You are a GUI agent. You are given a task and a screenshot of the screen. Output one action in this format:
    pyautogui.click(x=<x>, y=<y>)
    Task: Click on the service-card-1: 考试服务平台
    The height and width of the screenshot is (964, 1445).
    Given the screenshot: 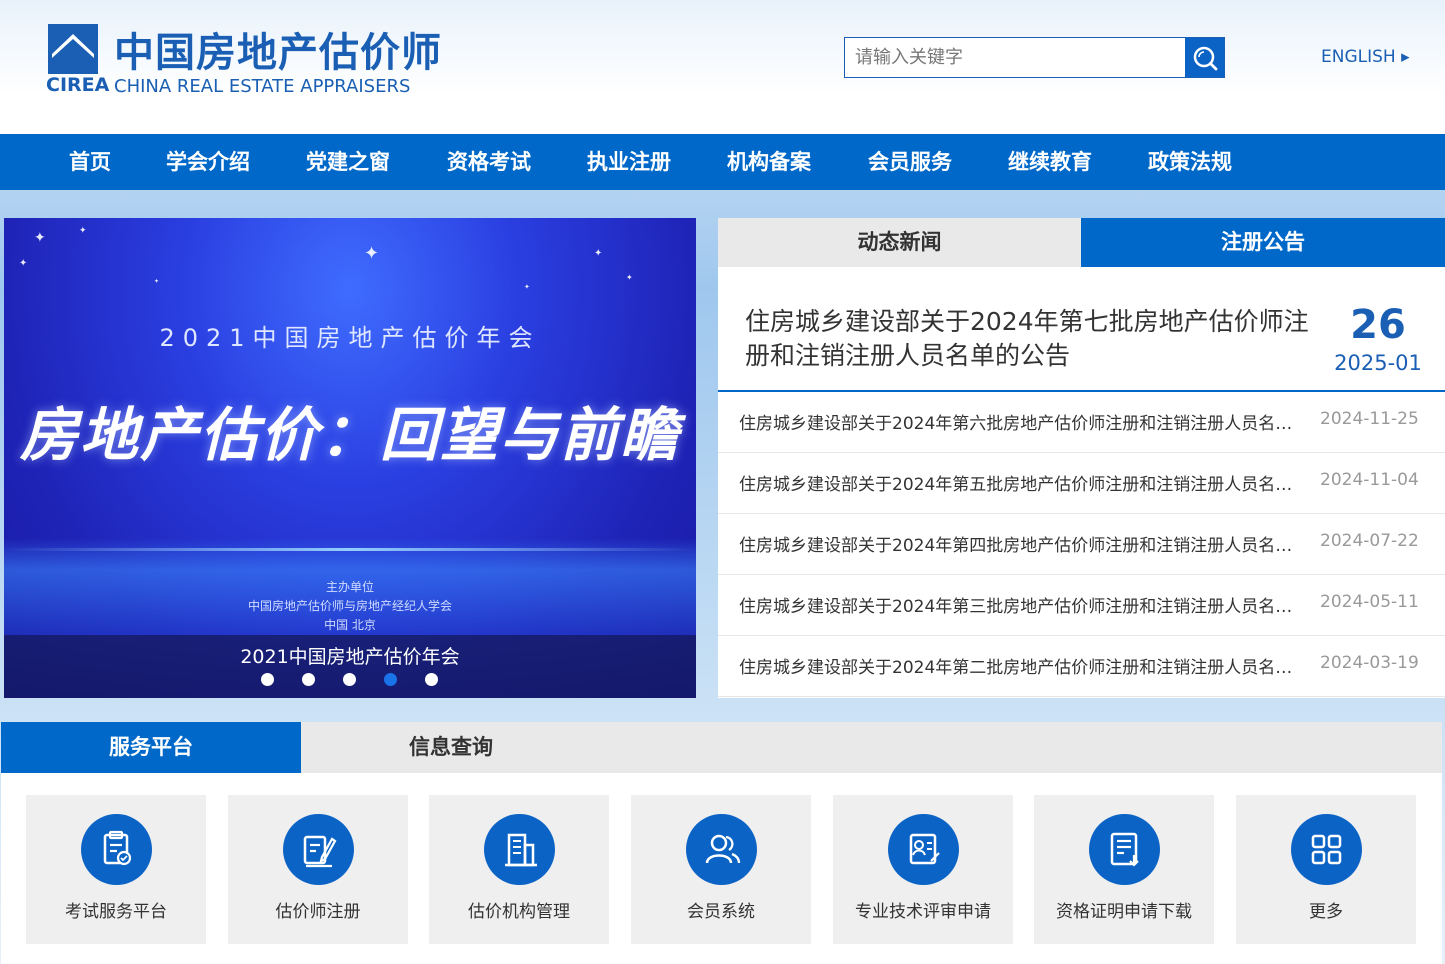 What is the action you would take?
    pyautogui.click(x=116, y=869)
    